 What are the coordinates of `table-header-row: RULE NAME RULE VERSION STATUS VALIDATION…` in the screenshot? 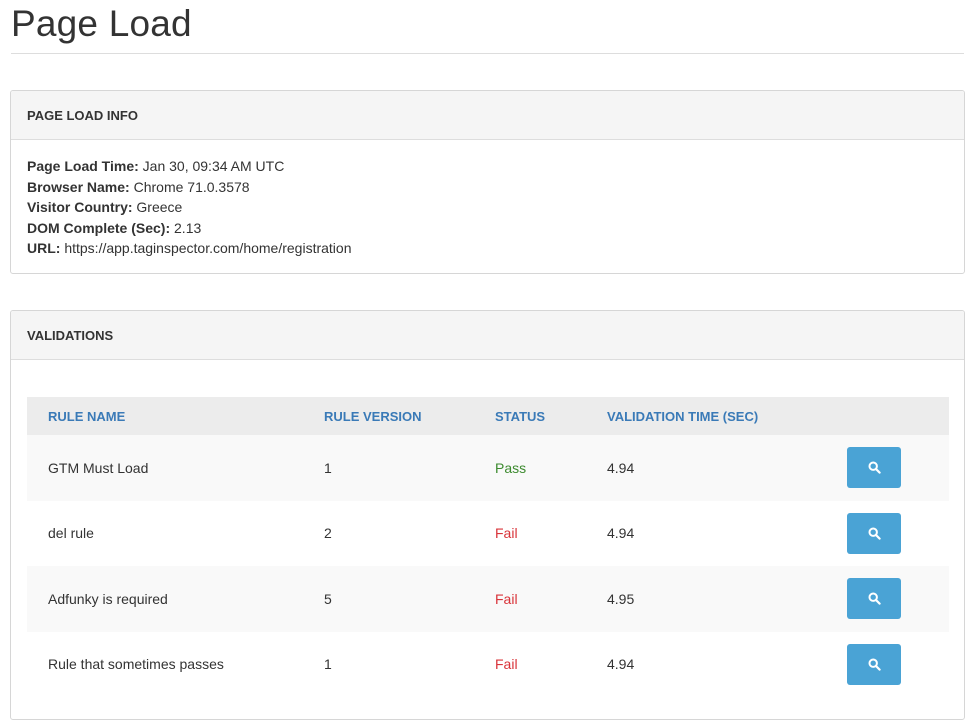 It's located at (488, 416).